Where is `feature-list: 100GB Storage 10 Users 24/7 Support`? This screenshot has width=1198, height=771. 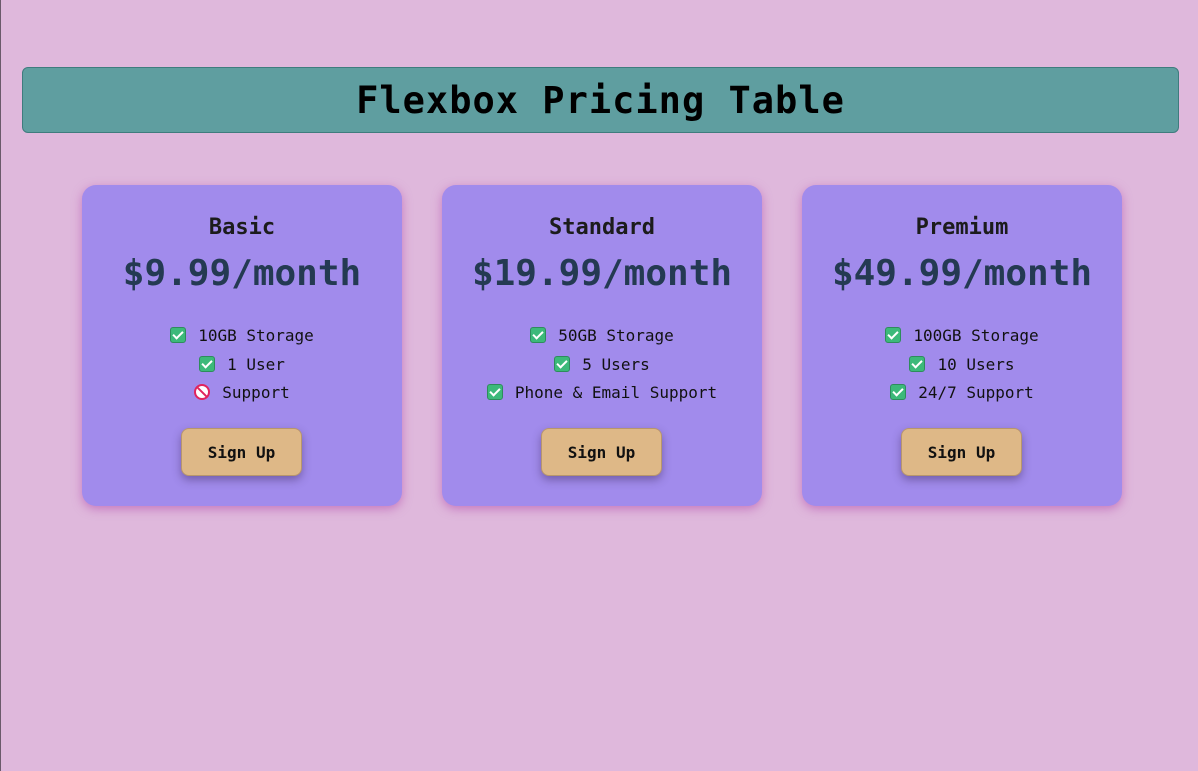
feature-list: 100GB Storage 10 Users 24/7 Support is located at coordinates (962, 367).